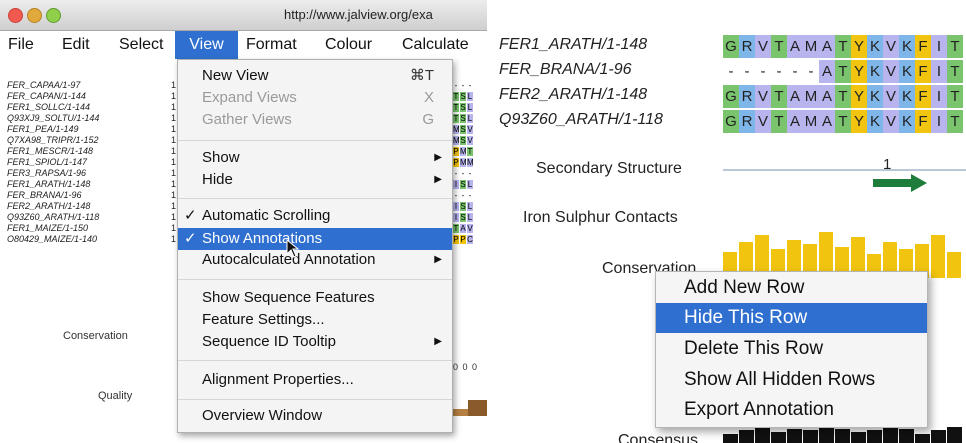 Image resolution: width=966 pixels, height=443 pixels. I want to click on menu-item-export-annotation: Export Annotation, so click(791, 410).